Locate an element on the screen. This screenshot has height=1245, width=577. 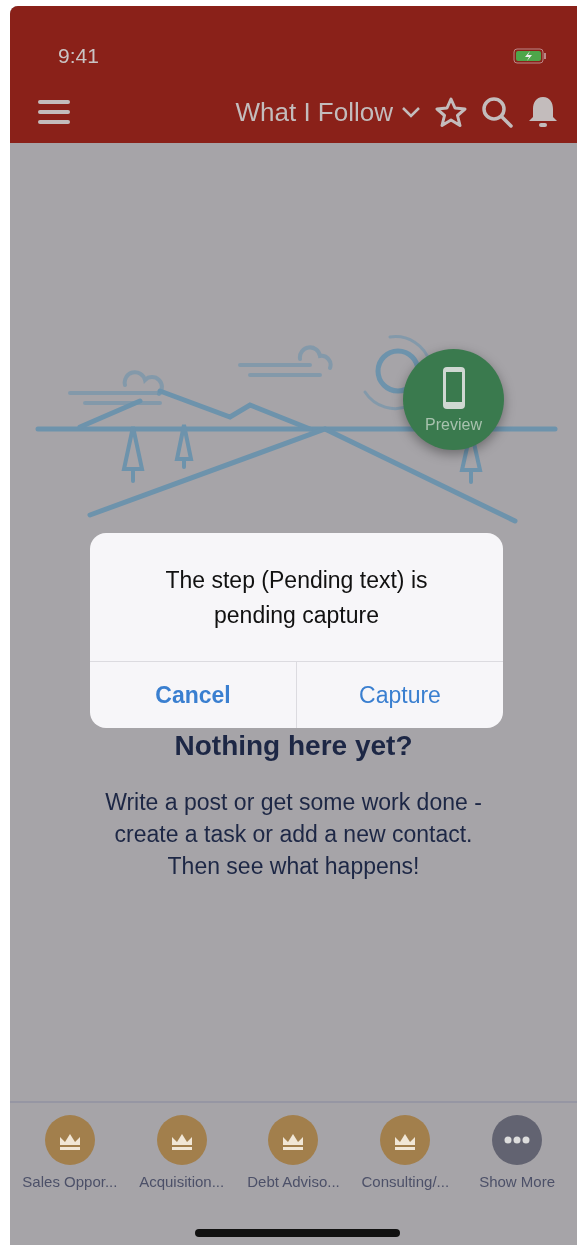
cancel-button: Cancel is located at coordinates (193, 695).